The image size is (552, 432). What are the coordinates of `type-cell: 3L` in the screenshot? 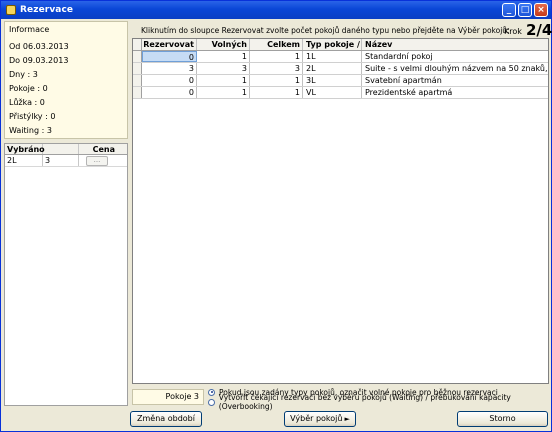 It's located at (332, 80).